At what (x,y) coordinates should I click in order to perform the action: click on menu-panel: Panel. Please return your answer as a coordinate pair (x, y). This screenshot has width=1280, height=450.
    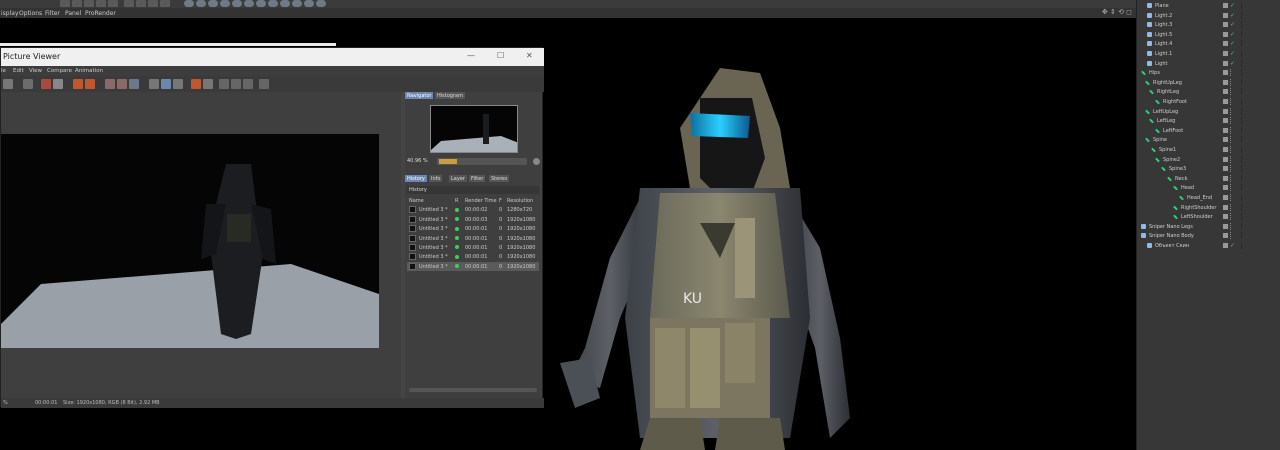
    Looking at the image, I should click on (73, 13).